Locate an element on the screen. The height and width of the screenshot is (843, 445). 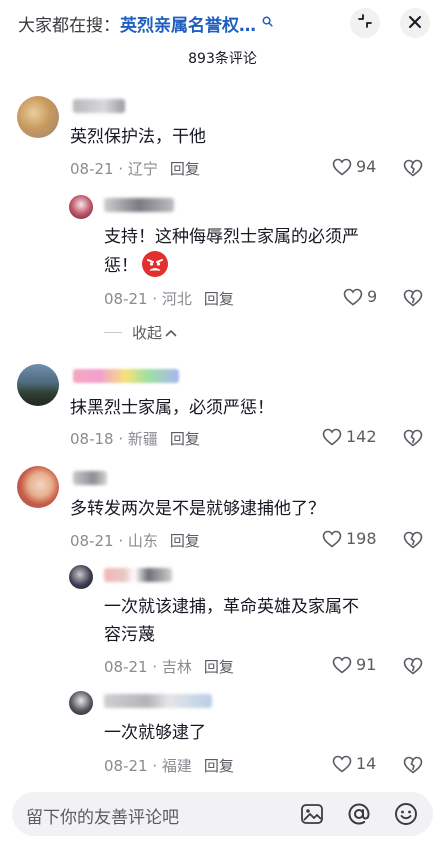
comment-date: 08-18 is located at coordinates (92, 439).